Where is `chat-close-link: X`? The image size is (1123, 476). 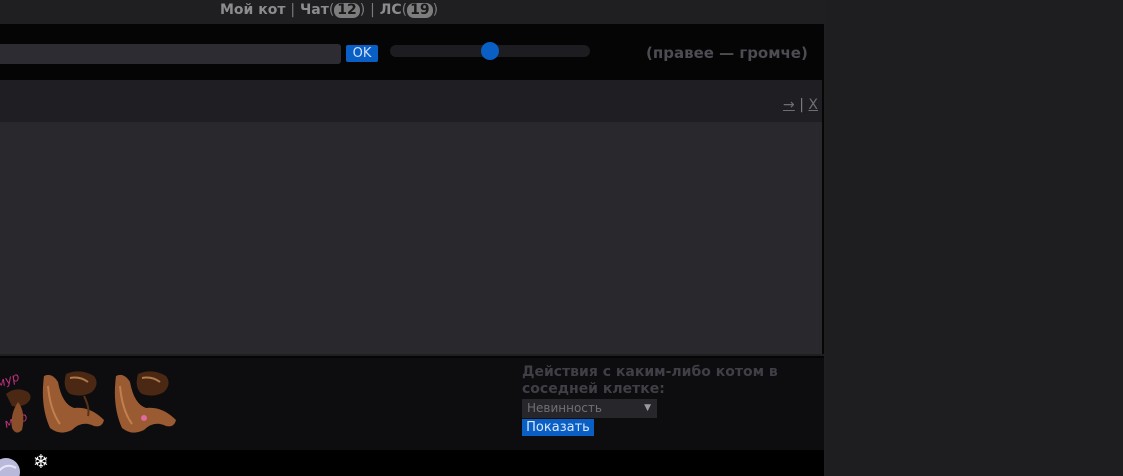 chat-close-link: X is located at coordinates (813, 105).